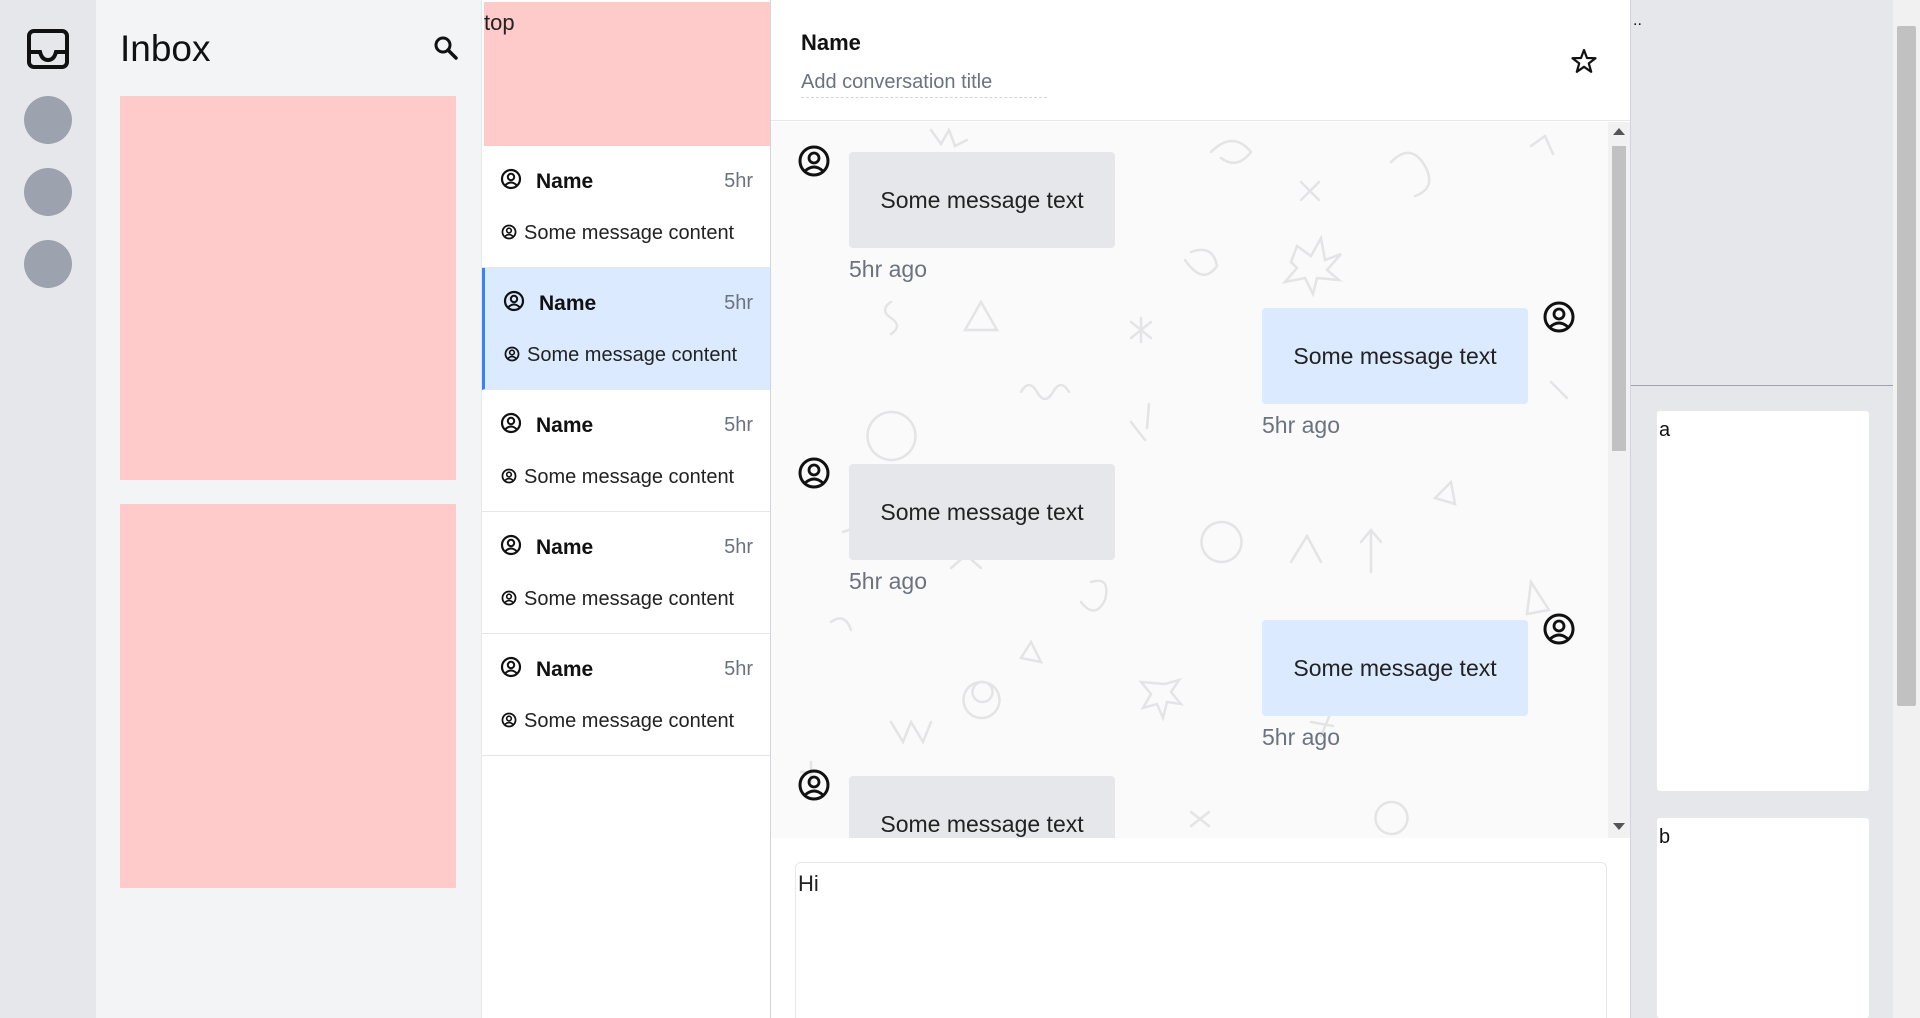 This screenshot has width=1920, height=1018. I want to click on right-panel-card-a: a, so click(1763, 601).